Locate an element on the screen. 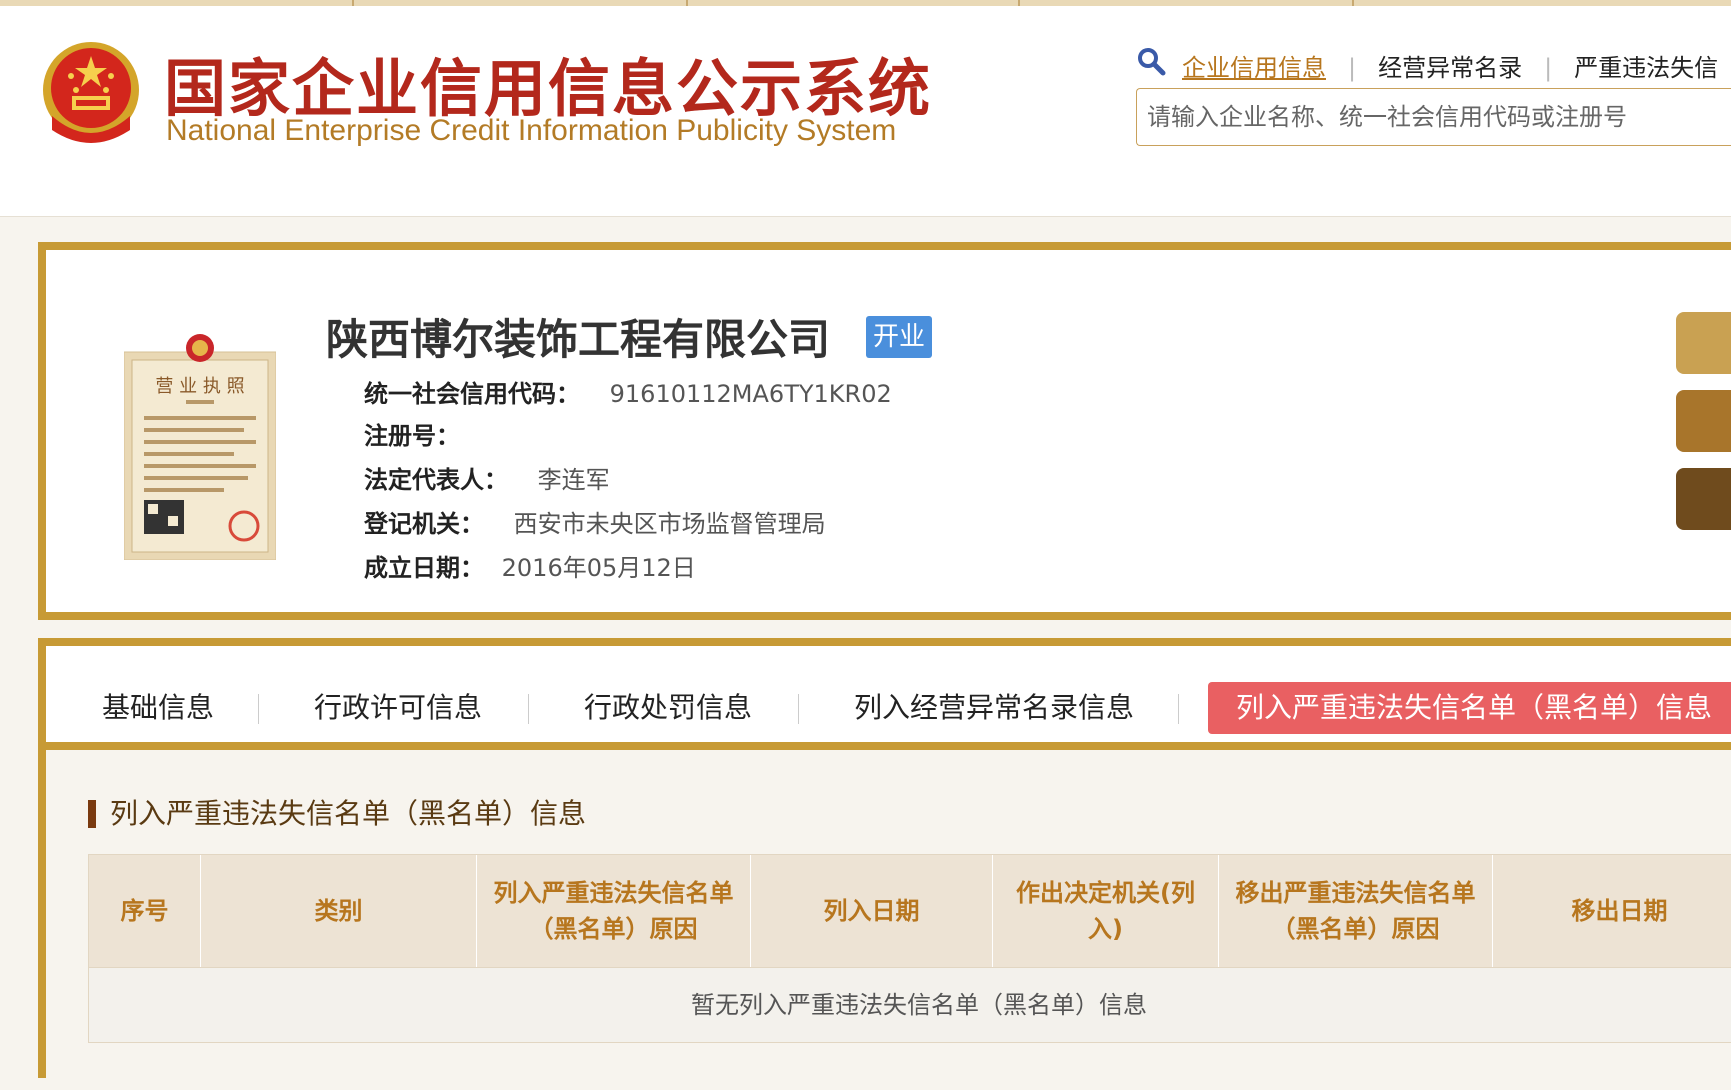 The image size is (1731, 1090). info-authority: 登记机关： 西安市未央区市场监督管理局 is located at coordinates (595, 521).